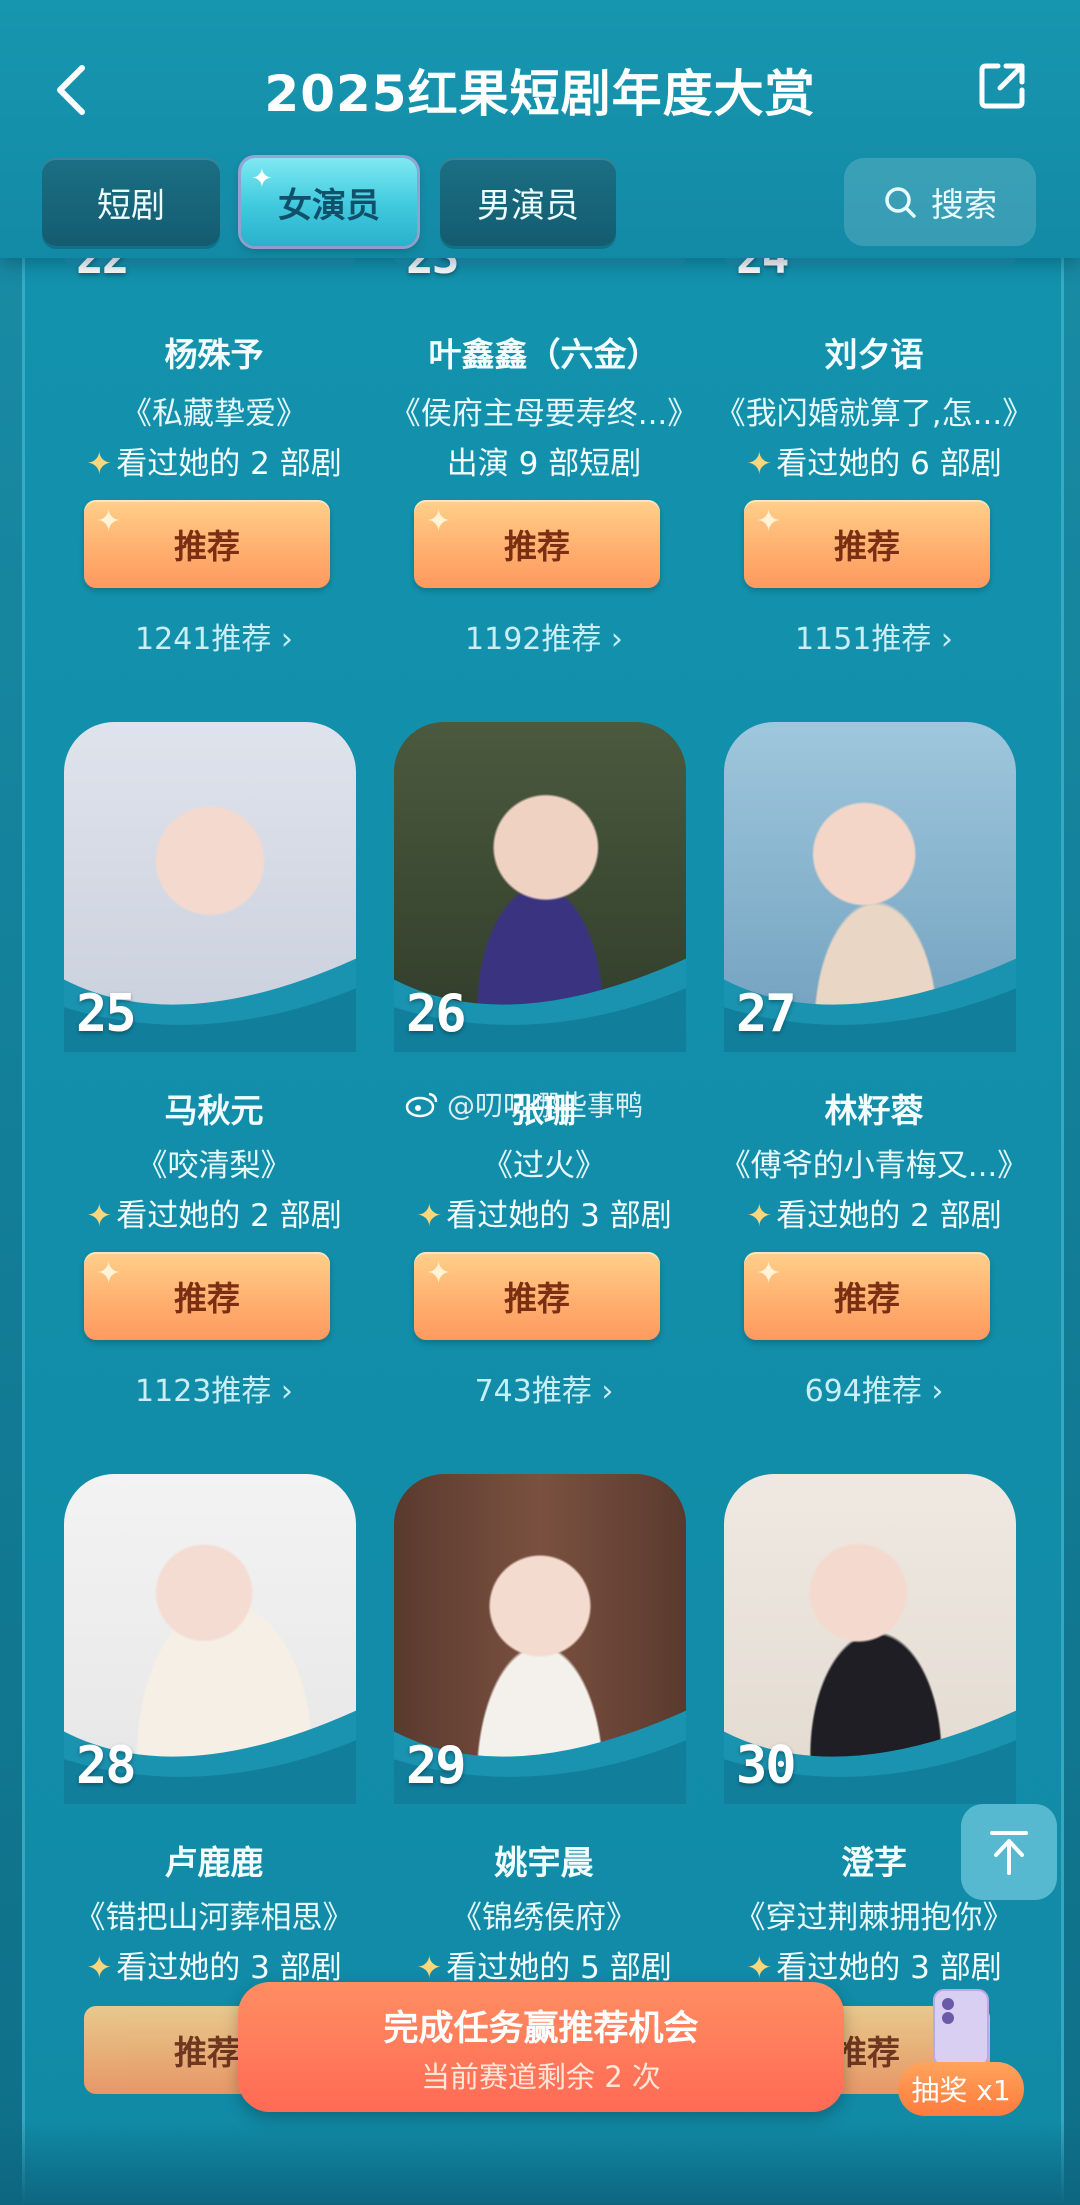 The image size is (1080, 2205). What do you see at coordinates (544, 1862) in the screenshot?
I see `actress-name: 姚宇晨` at bounding box center [544, 1862].